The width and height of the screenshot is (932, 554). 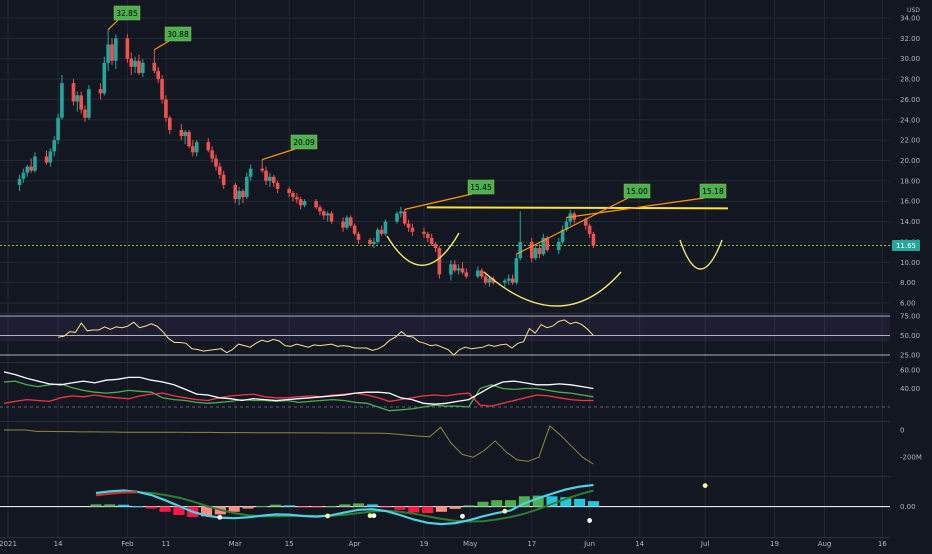 I want to click on dmi-tick-label: 60.00, so click(x=910, y=371).